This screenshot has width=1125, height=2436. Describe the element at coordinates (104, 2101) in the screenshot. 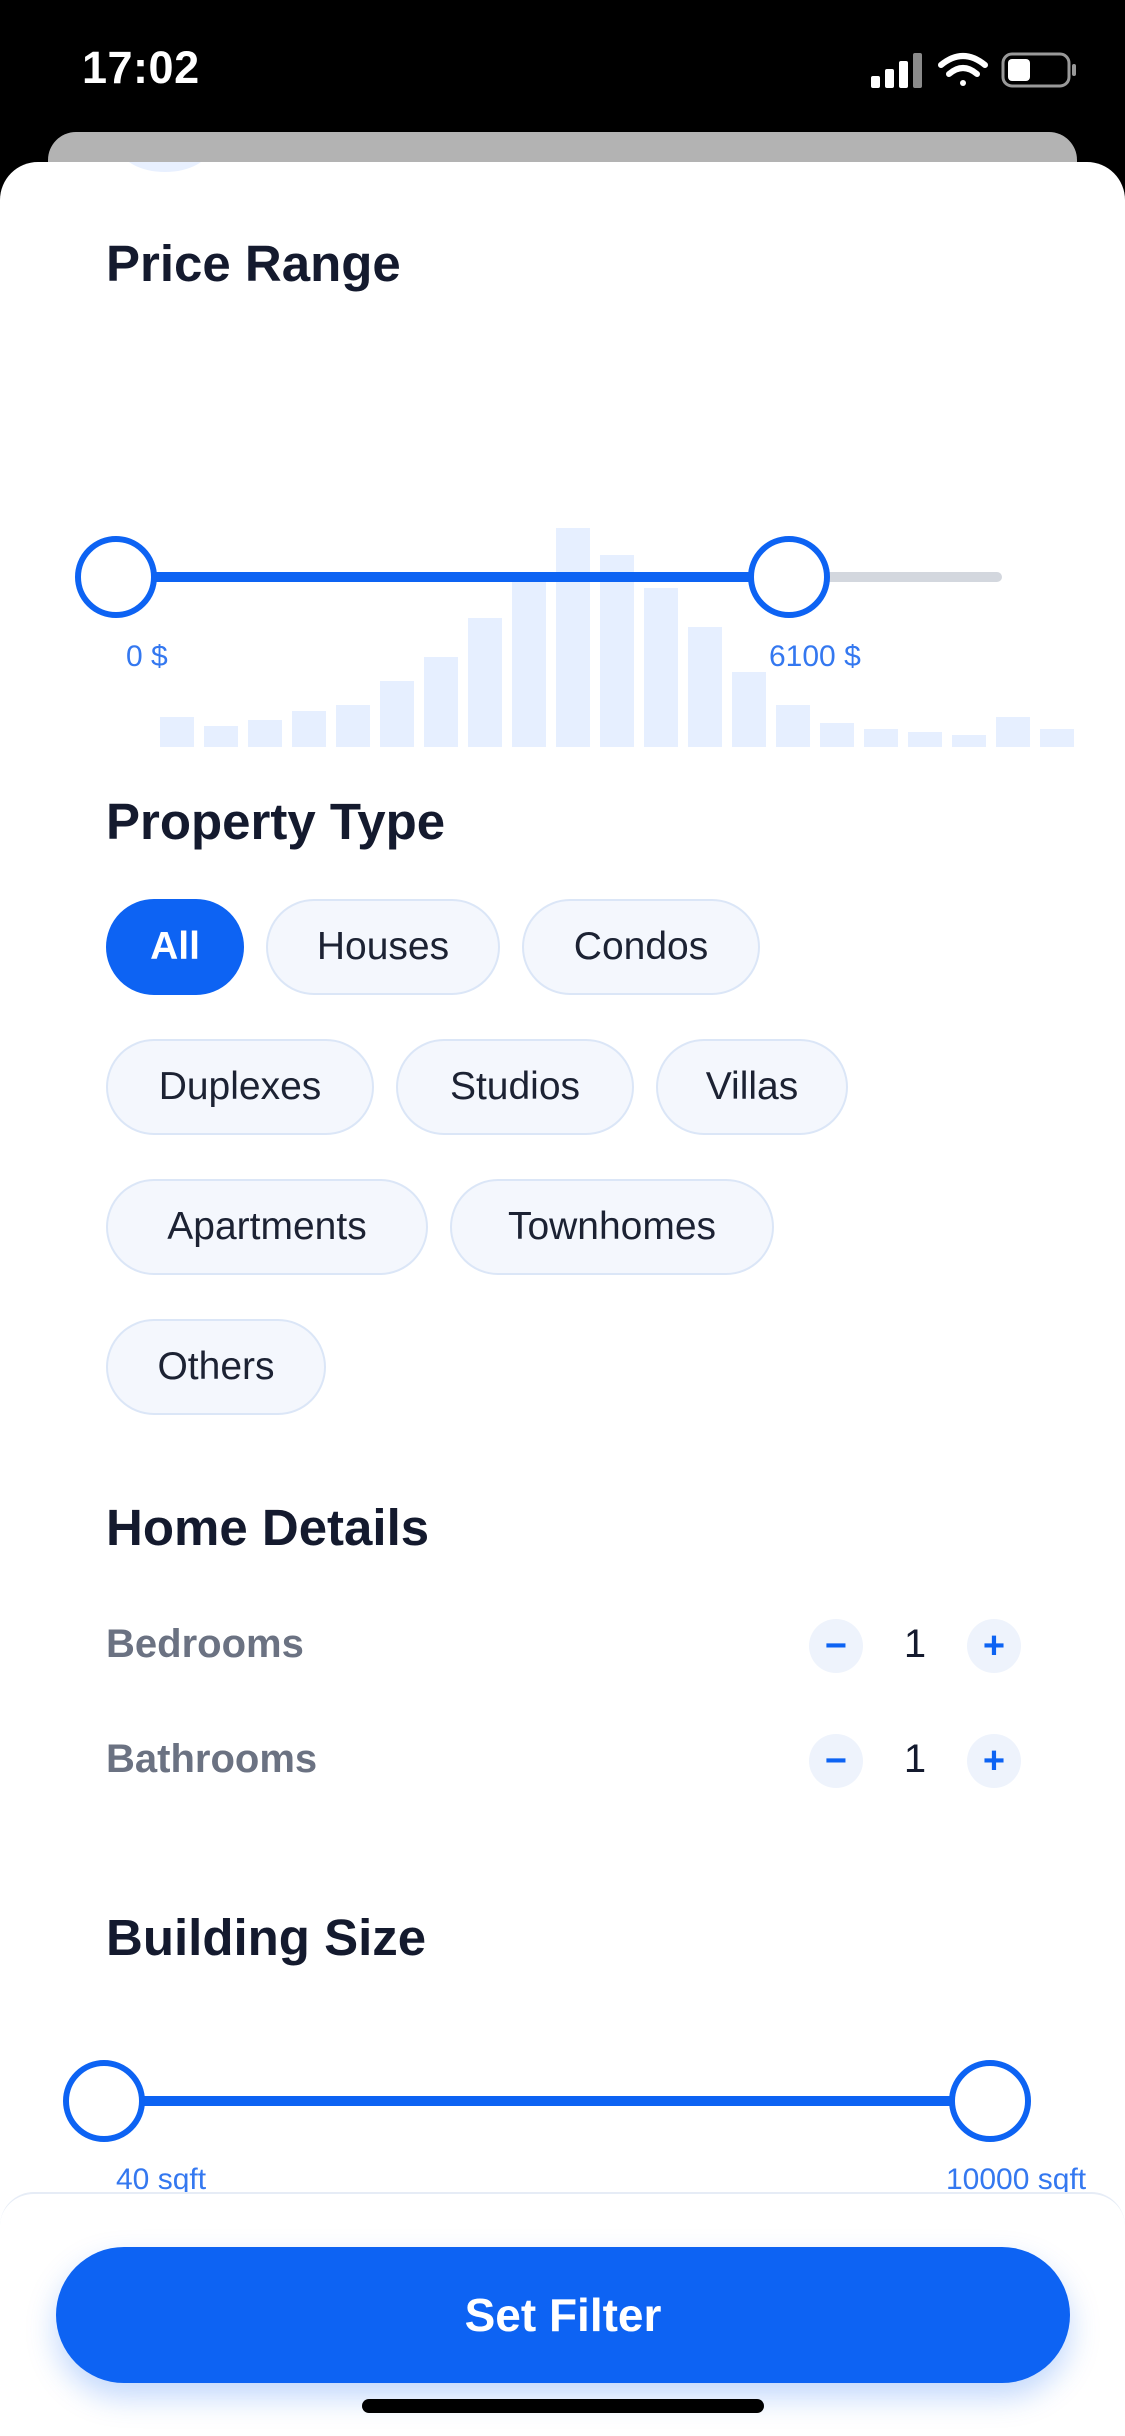

I see `size-min-handle` at that location.